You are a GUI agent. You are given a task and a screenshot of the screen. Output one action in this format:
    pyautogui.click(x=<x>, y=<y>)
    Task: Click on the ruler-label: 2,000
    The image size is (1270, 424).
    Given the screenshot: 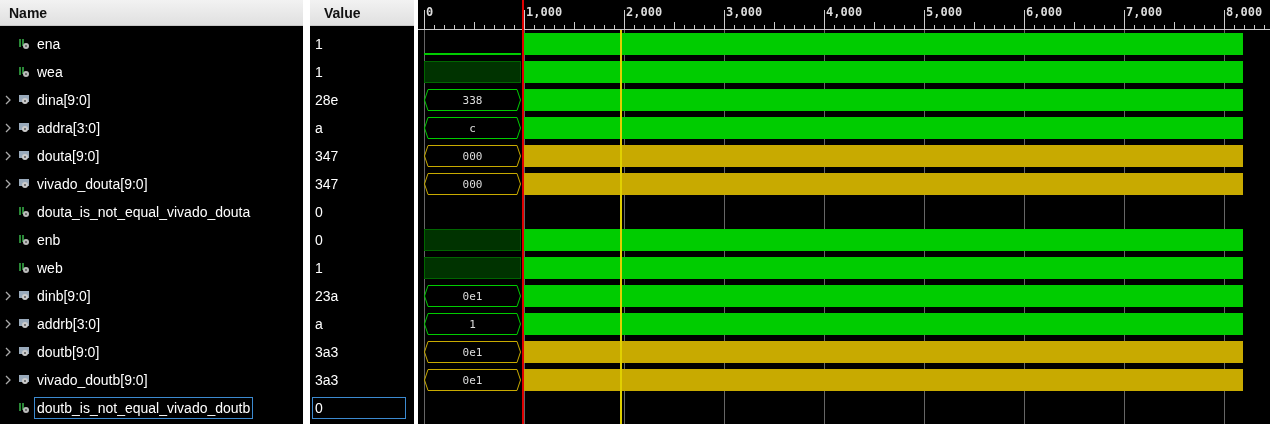 What is the action you would take?
    pyautogui.click(x=644, y=12)
    